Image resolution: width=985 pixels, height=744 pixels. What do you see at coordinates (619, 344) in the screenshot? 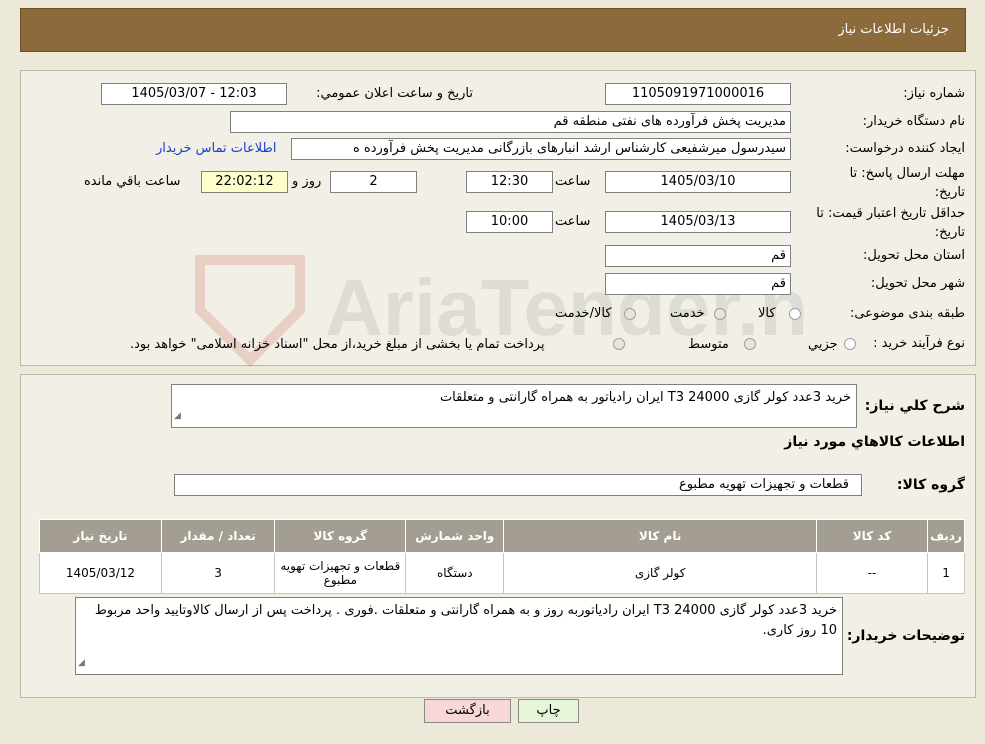
I see `process-checkbox-treasury` at bounding box center [619, 344].